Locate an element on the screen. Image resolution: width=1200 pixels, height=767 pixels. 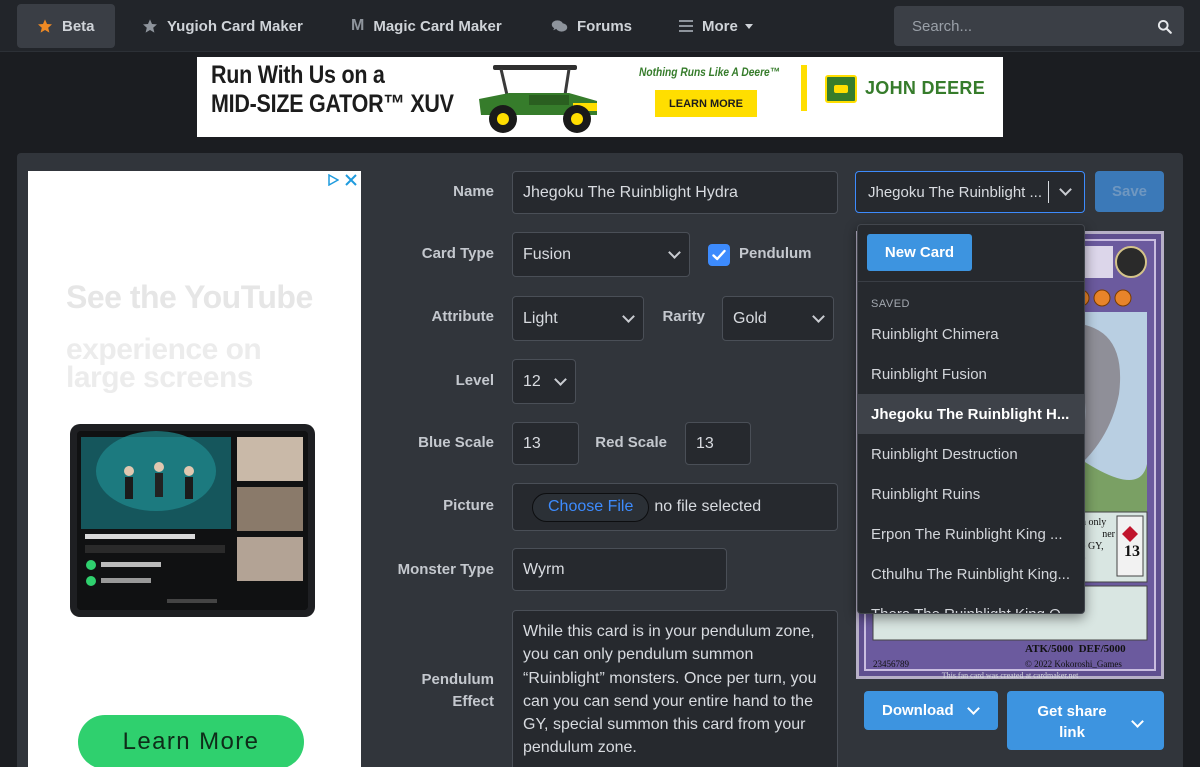
saved-card-item: Ruinblight Ruins is located at coordinates (971, 494).